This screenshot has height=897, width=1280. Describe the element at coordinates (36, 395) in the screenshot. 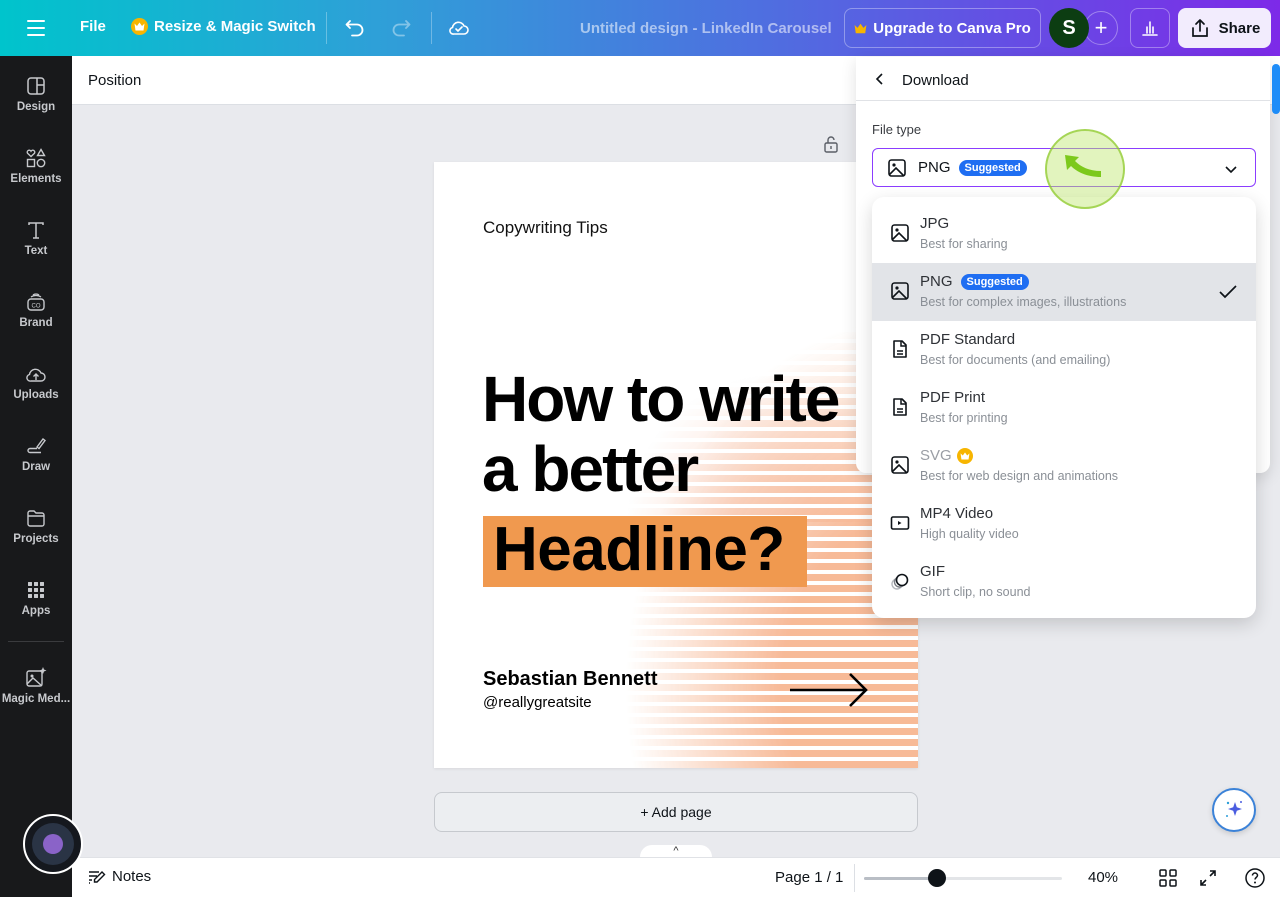

I see `sidebar-item-label: Uploads` at that location.